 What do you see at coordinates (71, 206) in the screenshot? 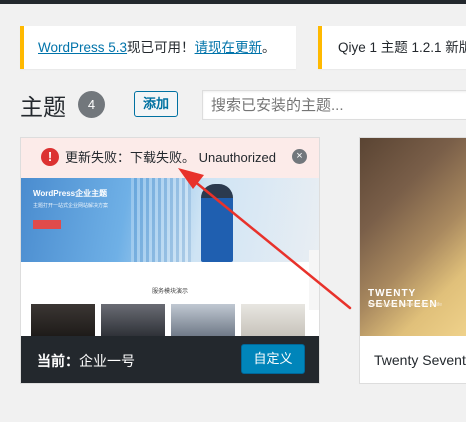
I see `screenshot-hero-subtitle: 主题打开一站式企业网站解决方案` at bounding box center [71, 206].